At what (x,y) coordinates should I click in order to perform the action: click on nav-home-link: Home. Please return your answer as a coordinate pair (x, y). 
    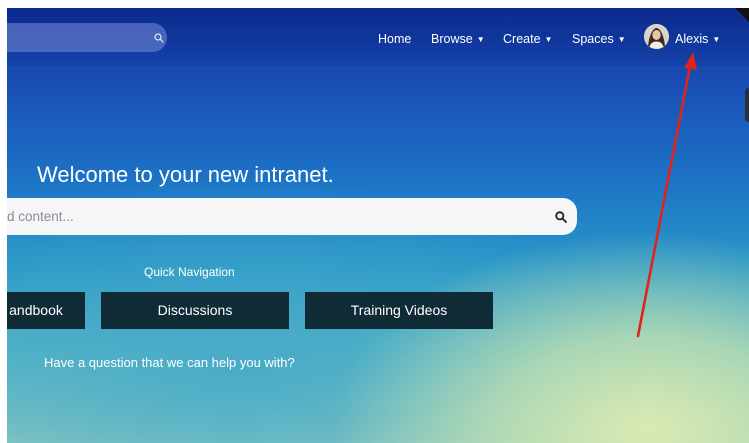
    Looking at the image, I should click on (394, 39).